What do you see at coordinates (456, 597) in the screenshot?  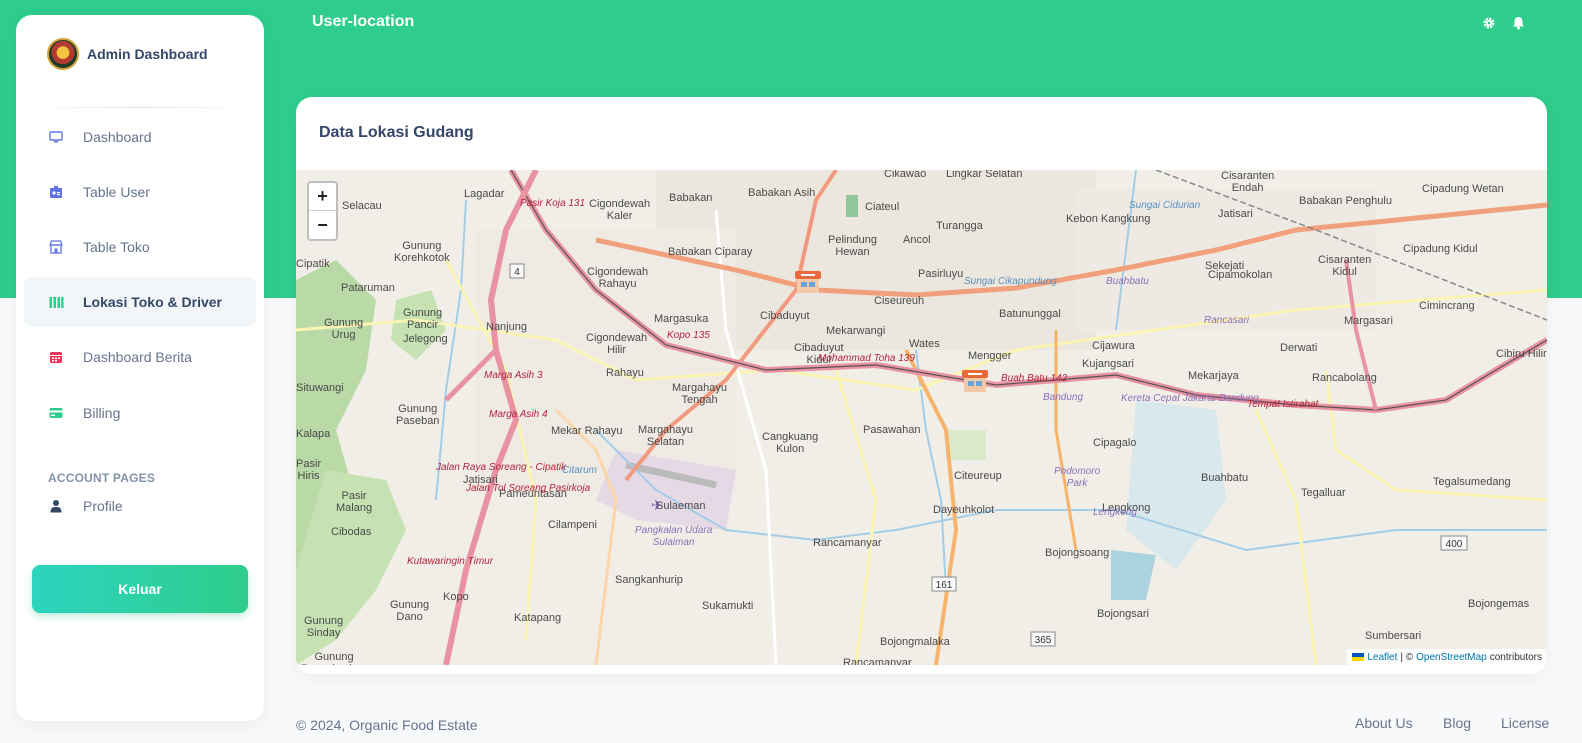 I see `map-place-label: Kopo` at bounding box center [456, 597].